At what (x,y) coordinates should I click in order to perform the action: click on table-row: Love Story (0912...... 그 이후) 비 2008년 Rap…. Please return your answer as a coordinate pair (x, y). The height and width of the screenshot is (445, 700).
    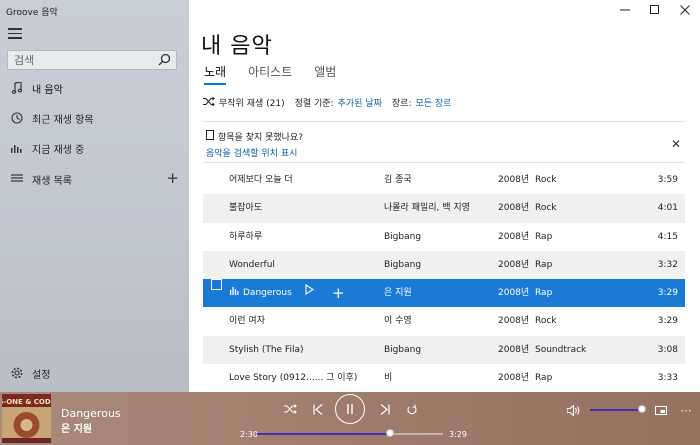
    Looking at the image, I should click on (444, 378).